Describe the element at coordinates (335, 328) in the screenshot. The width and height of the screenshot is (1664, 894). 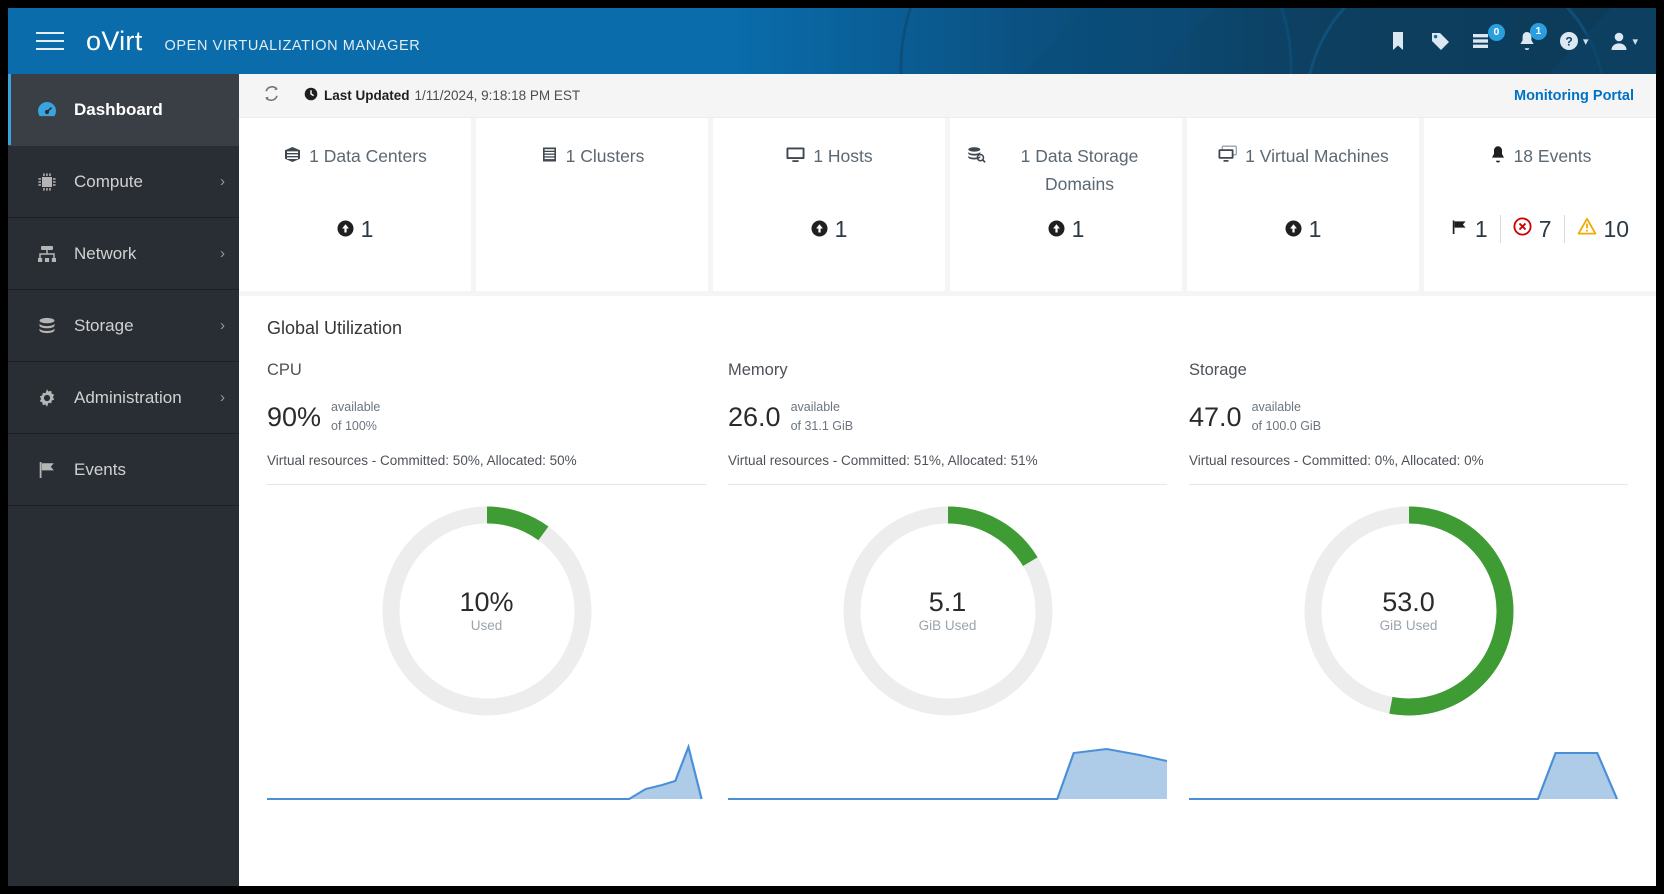
I see `global-utilization-title: Global Utilization` at that location.